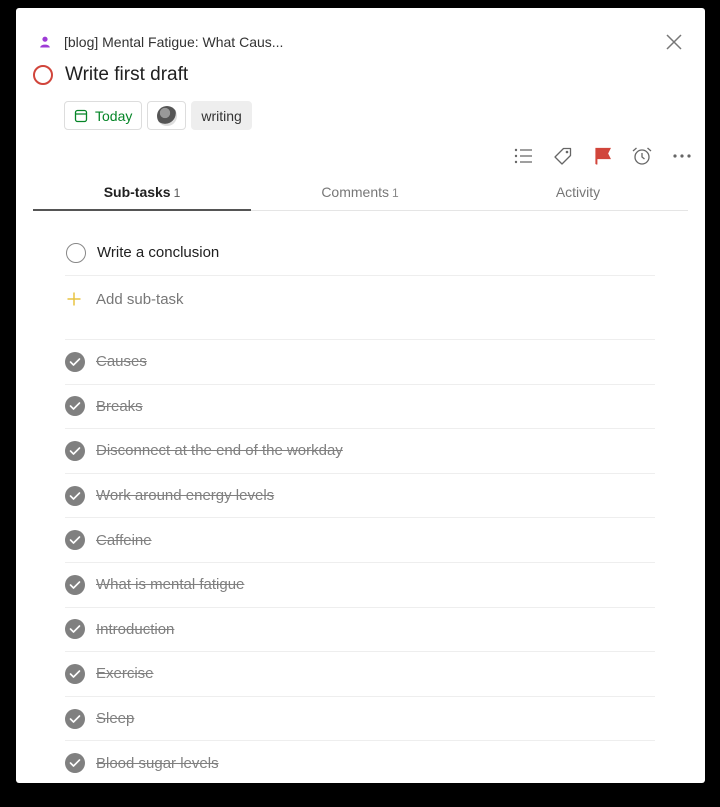  Describe the element at coordinates (124, 540) in the screenshot. I see `completed-subtask-text: Caffeine` at that location.